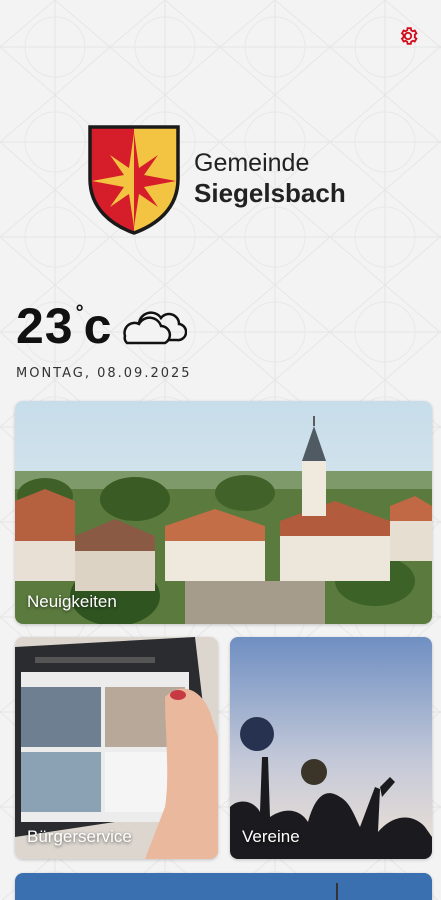 Image resolution: width=441 pixels, height=900 pixels. I want to click on more-tile, so click(223, 886).